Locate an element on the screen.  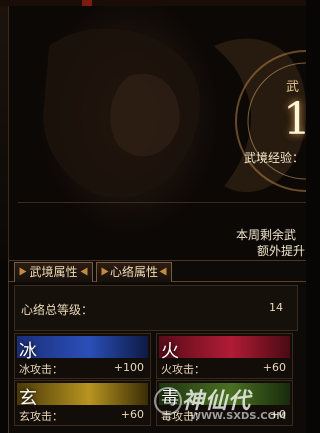
extra-boost-text: 额外提升 is located at coordinates (281, 251).